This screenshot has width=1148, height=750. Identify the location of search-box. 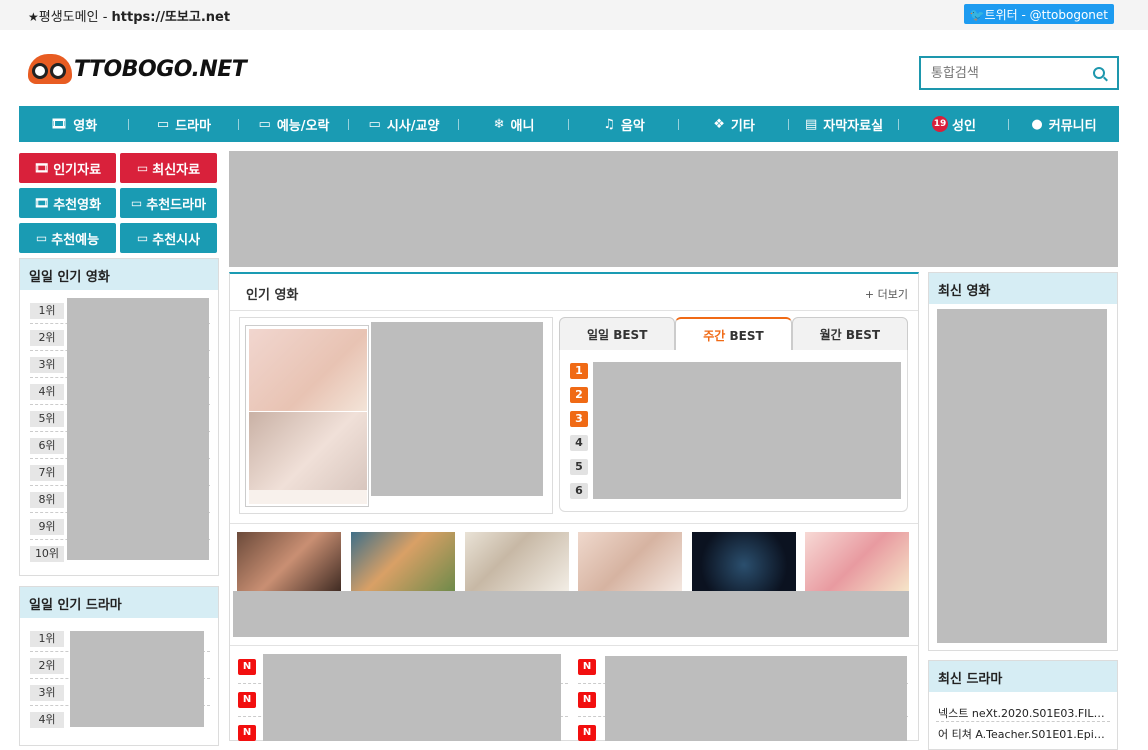
(1019, 73).